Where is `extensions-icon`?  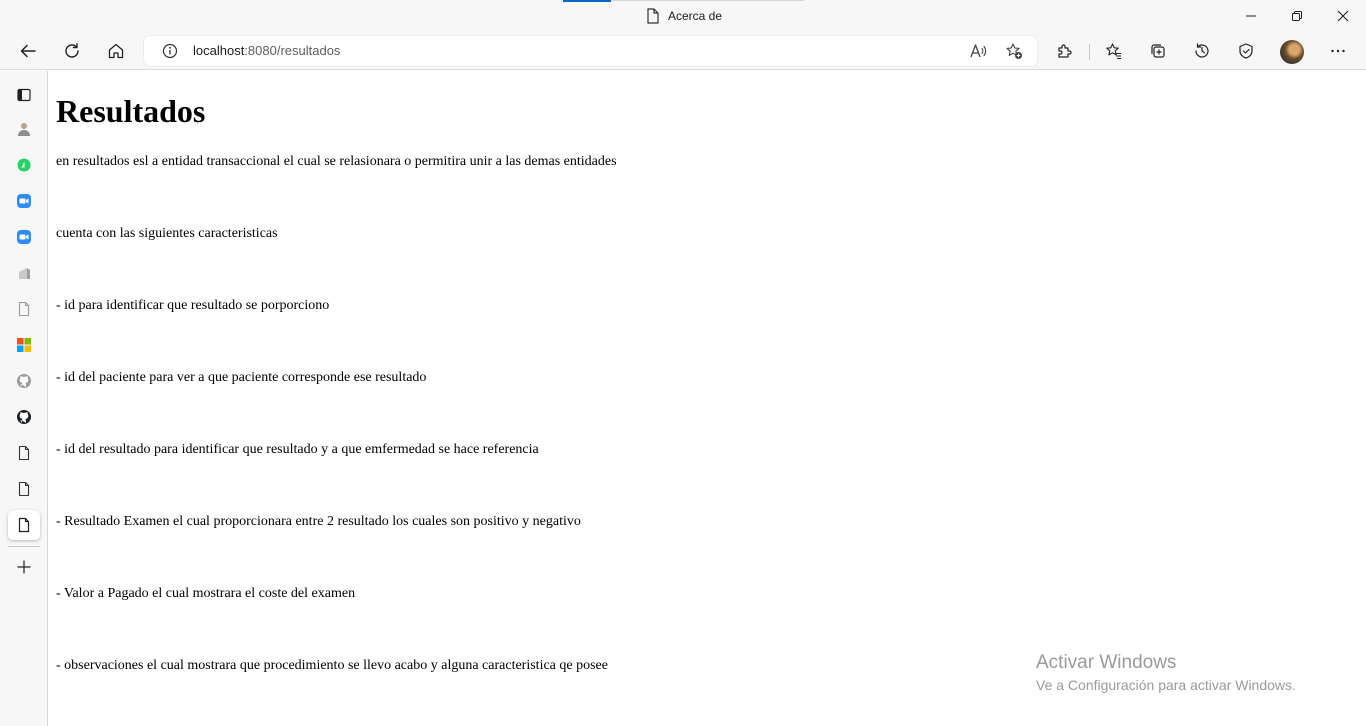
extensions-icon is located at coordinates (1065, 51).